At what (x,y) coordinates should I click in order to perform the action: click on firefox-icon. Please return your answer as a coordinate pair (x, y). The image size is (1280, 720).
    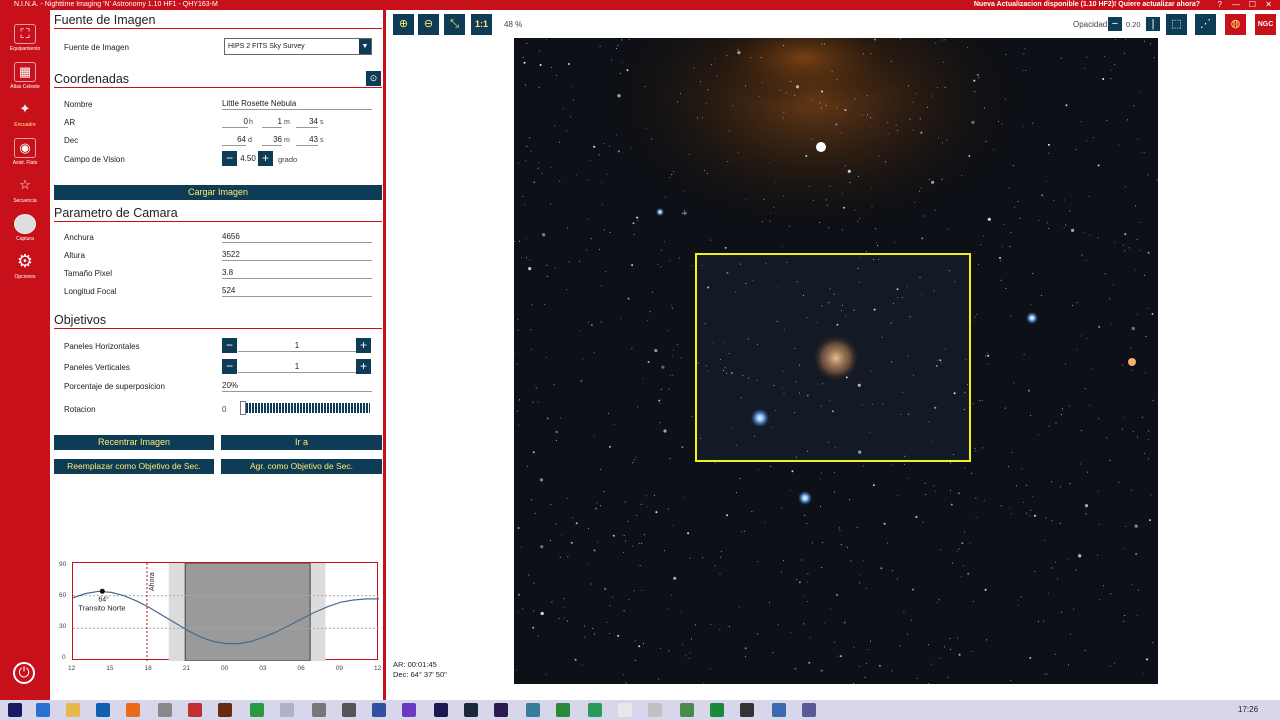
    Looking at the image, I should click on (133, 710).